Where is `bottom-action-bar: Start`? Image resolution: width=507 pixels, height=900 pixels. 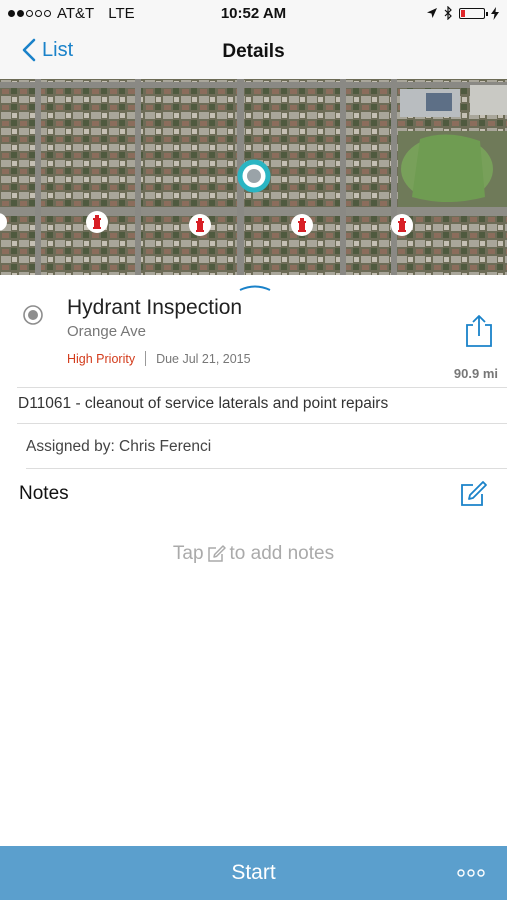
bottom-action-bar: Start is located at coordinates (253, 873).